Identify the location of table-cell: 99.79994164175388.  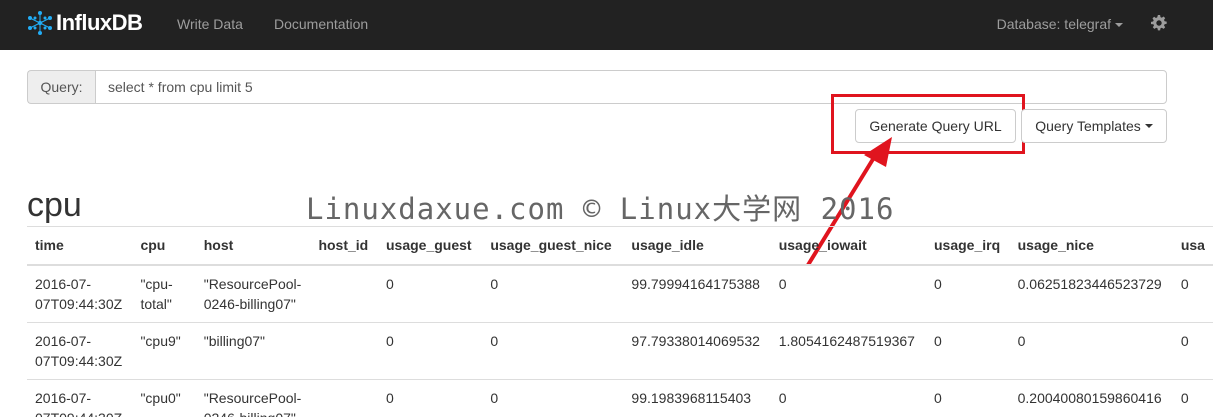
(697, 293).